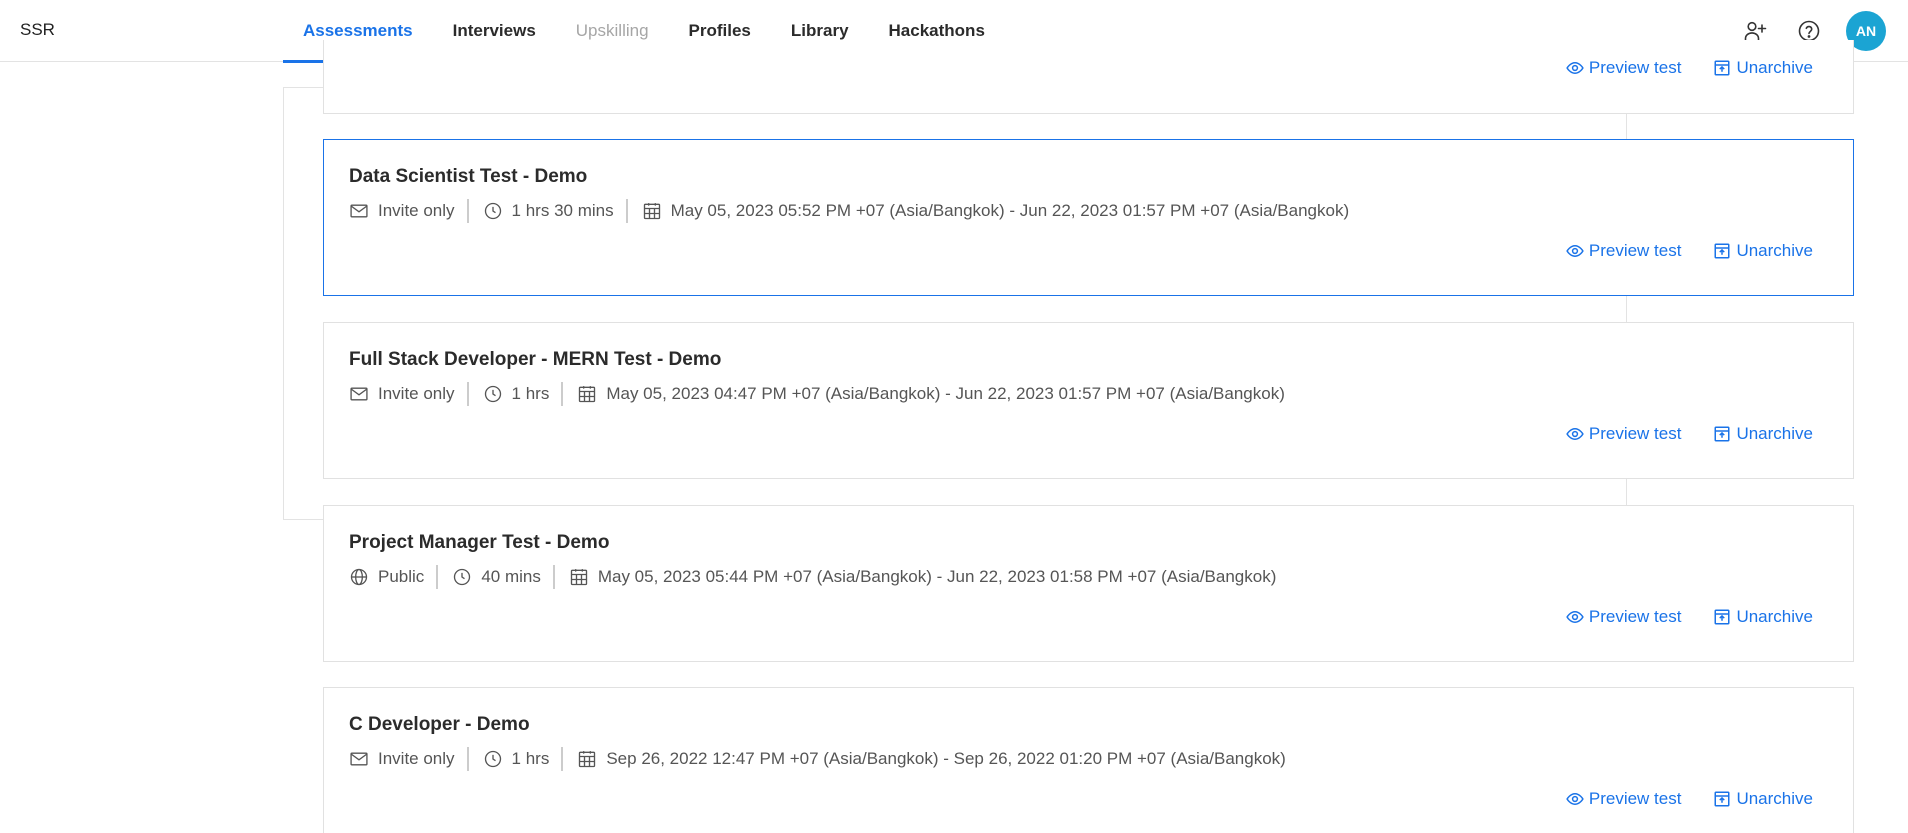  What do you see at coordinates (37, 30) in the screenshot?
I see `brand-name: SSR` at bounding box center [37, 30].